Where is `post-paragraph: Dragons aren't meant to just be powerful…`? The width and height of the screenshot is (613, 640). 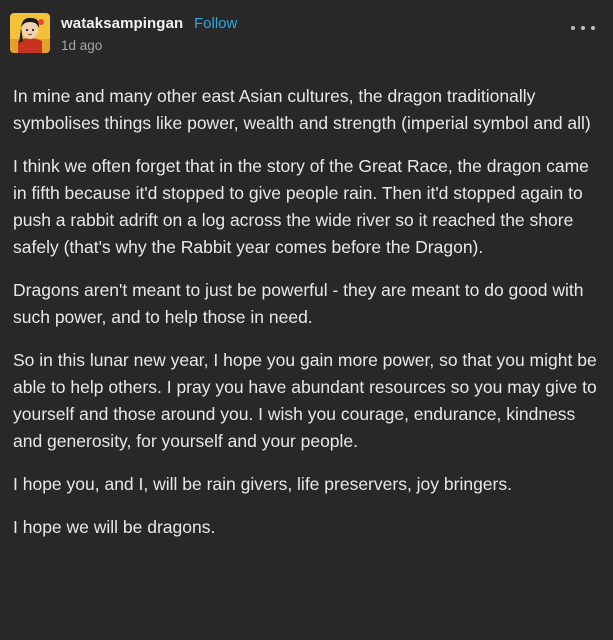
post-paragraph: Dragons aren't meant to just be powerful… is located at coordinates (298, 303).